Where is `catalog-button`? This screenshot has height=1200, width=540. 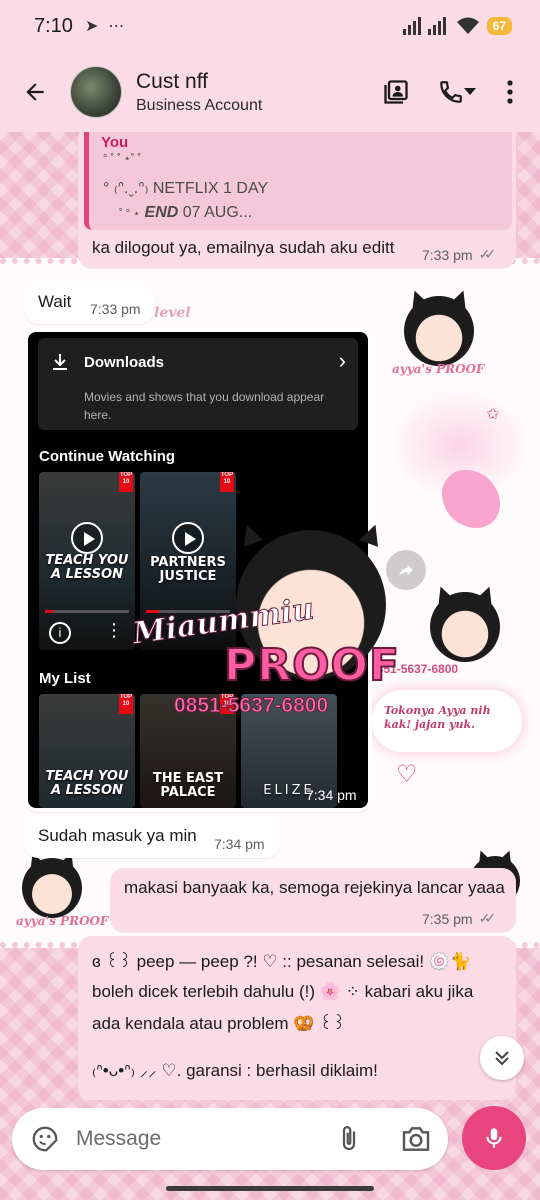
catalog-button is located at coordinates (396, 92).